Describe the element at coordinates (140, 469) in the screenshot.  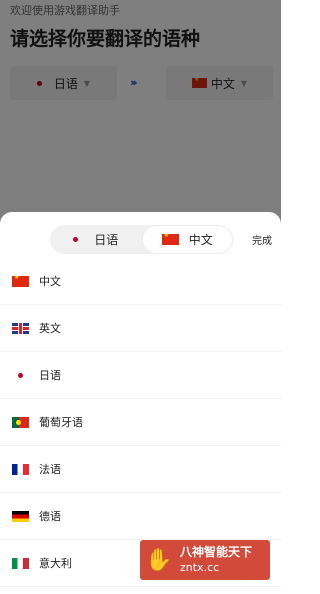
I see `language-item-french: 法语` at that location.